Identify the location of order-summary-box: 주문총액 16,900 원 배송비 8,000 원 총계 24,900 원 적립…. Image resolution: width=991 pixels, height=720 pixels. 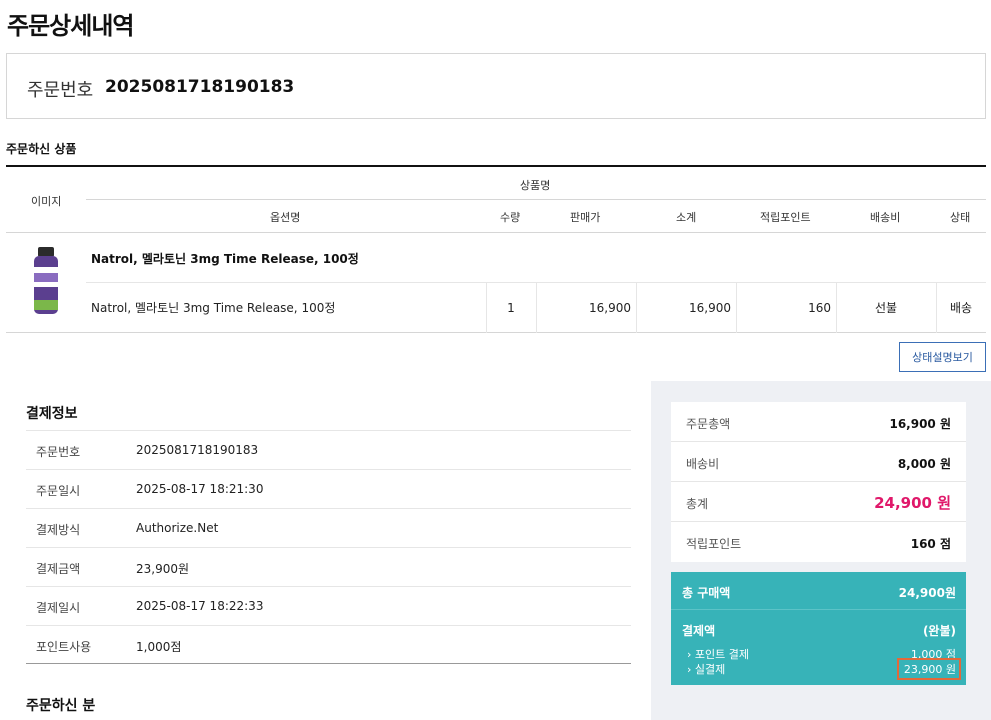
(818, 482).